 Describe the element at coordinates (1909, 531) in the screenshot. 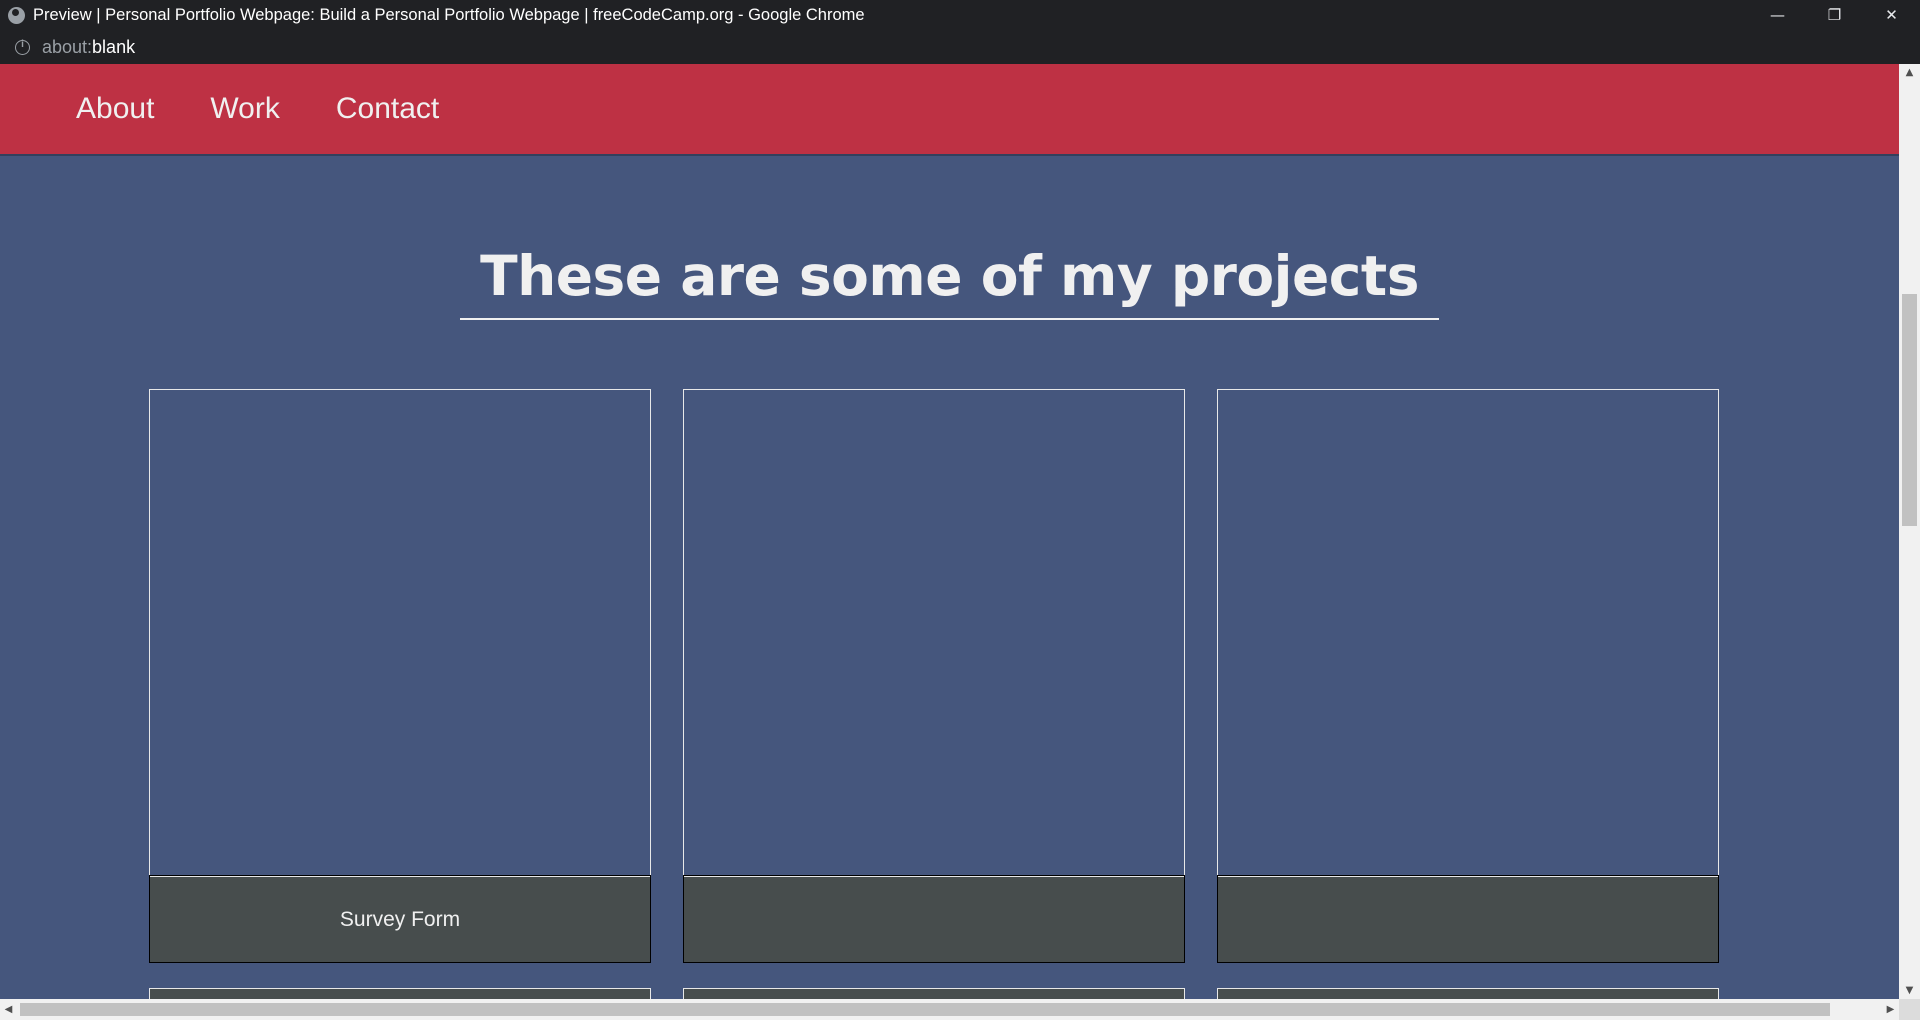

I see `vertical-scrollbar: ▲ ▼` at that location.